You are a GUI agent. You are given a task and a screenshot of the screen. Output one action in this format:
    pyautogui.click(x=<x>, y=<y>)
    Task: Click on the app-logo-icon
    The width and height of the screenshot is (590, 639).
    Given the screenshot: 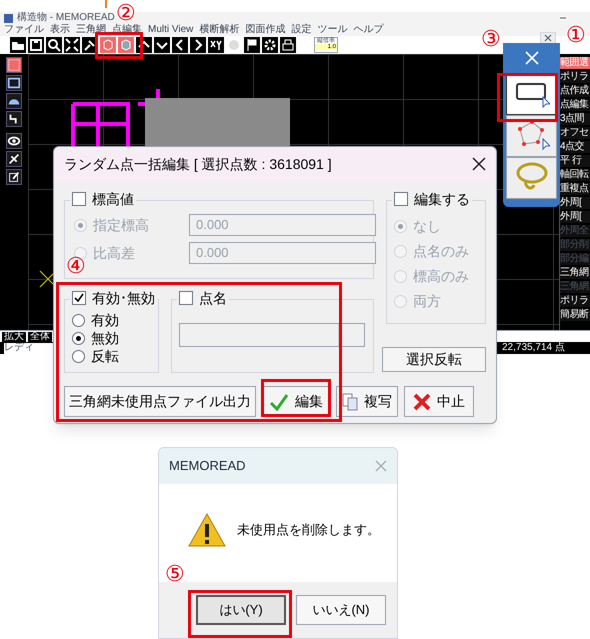 What is the action you would take?
    pyautogui.click(x=8, y=18)
    